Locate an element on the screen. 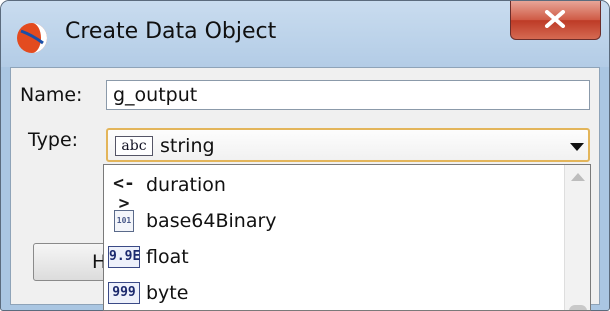 This screenshot has width=610, height=311. scroll-up-icon is located at coordinates (578, 177).